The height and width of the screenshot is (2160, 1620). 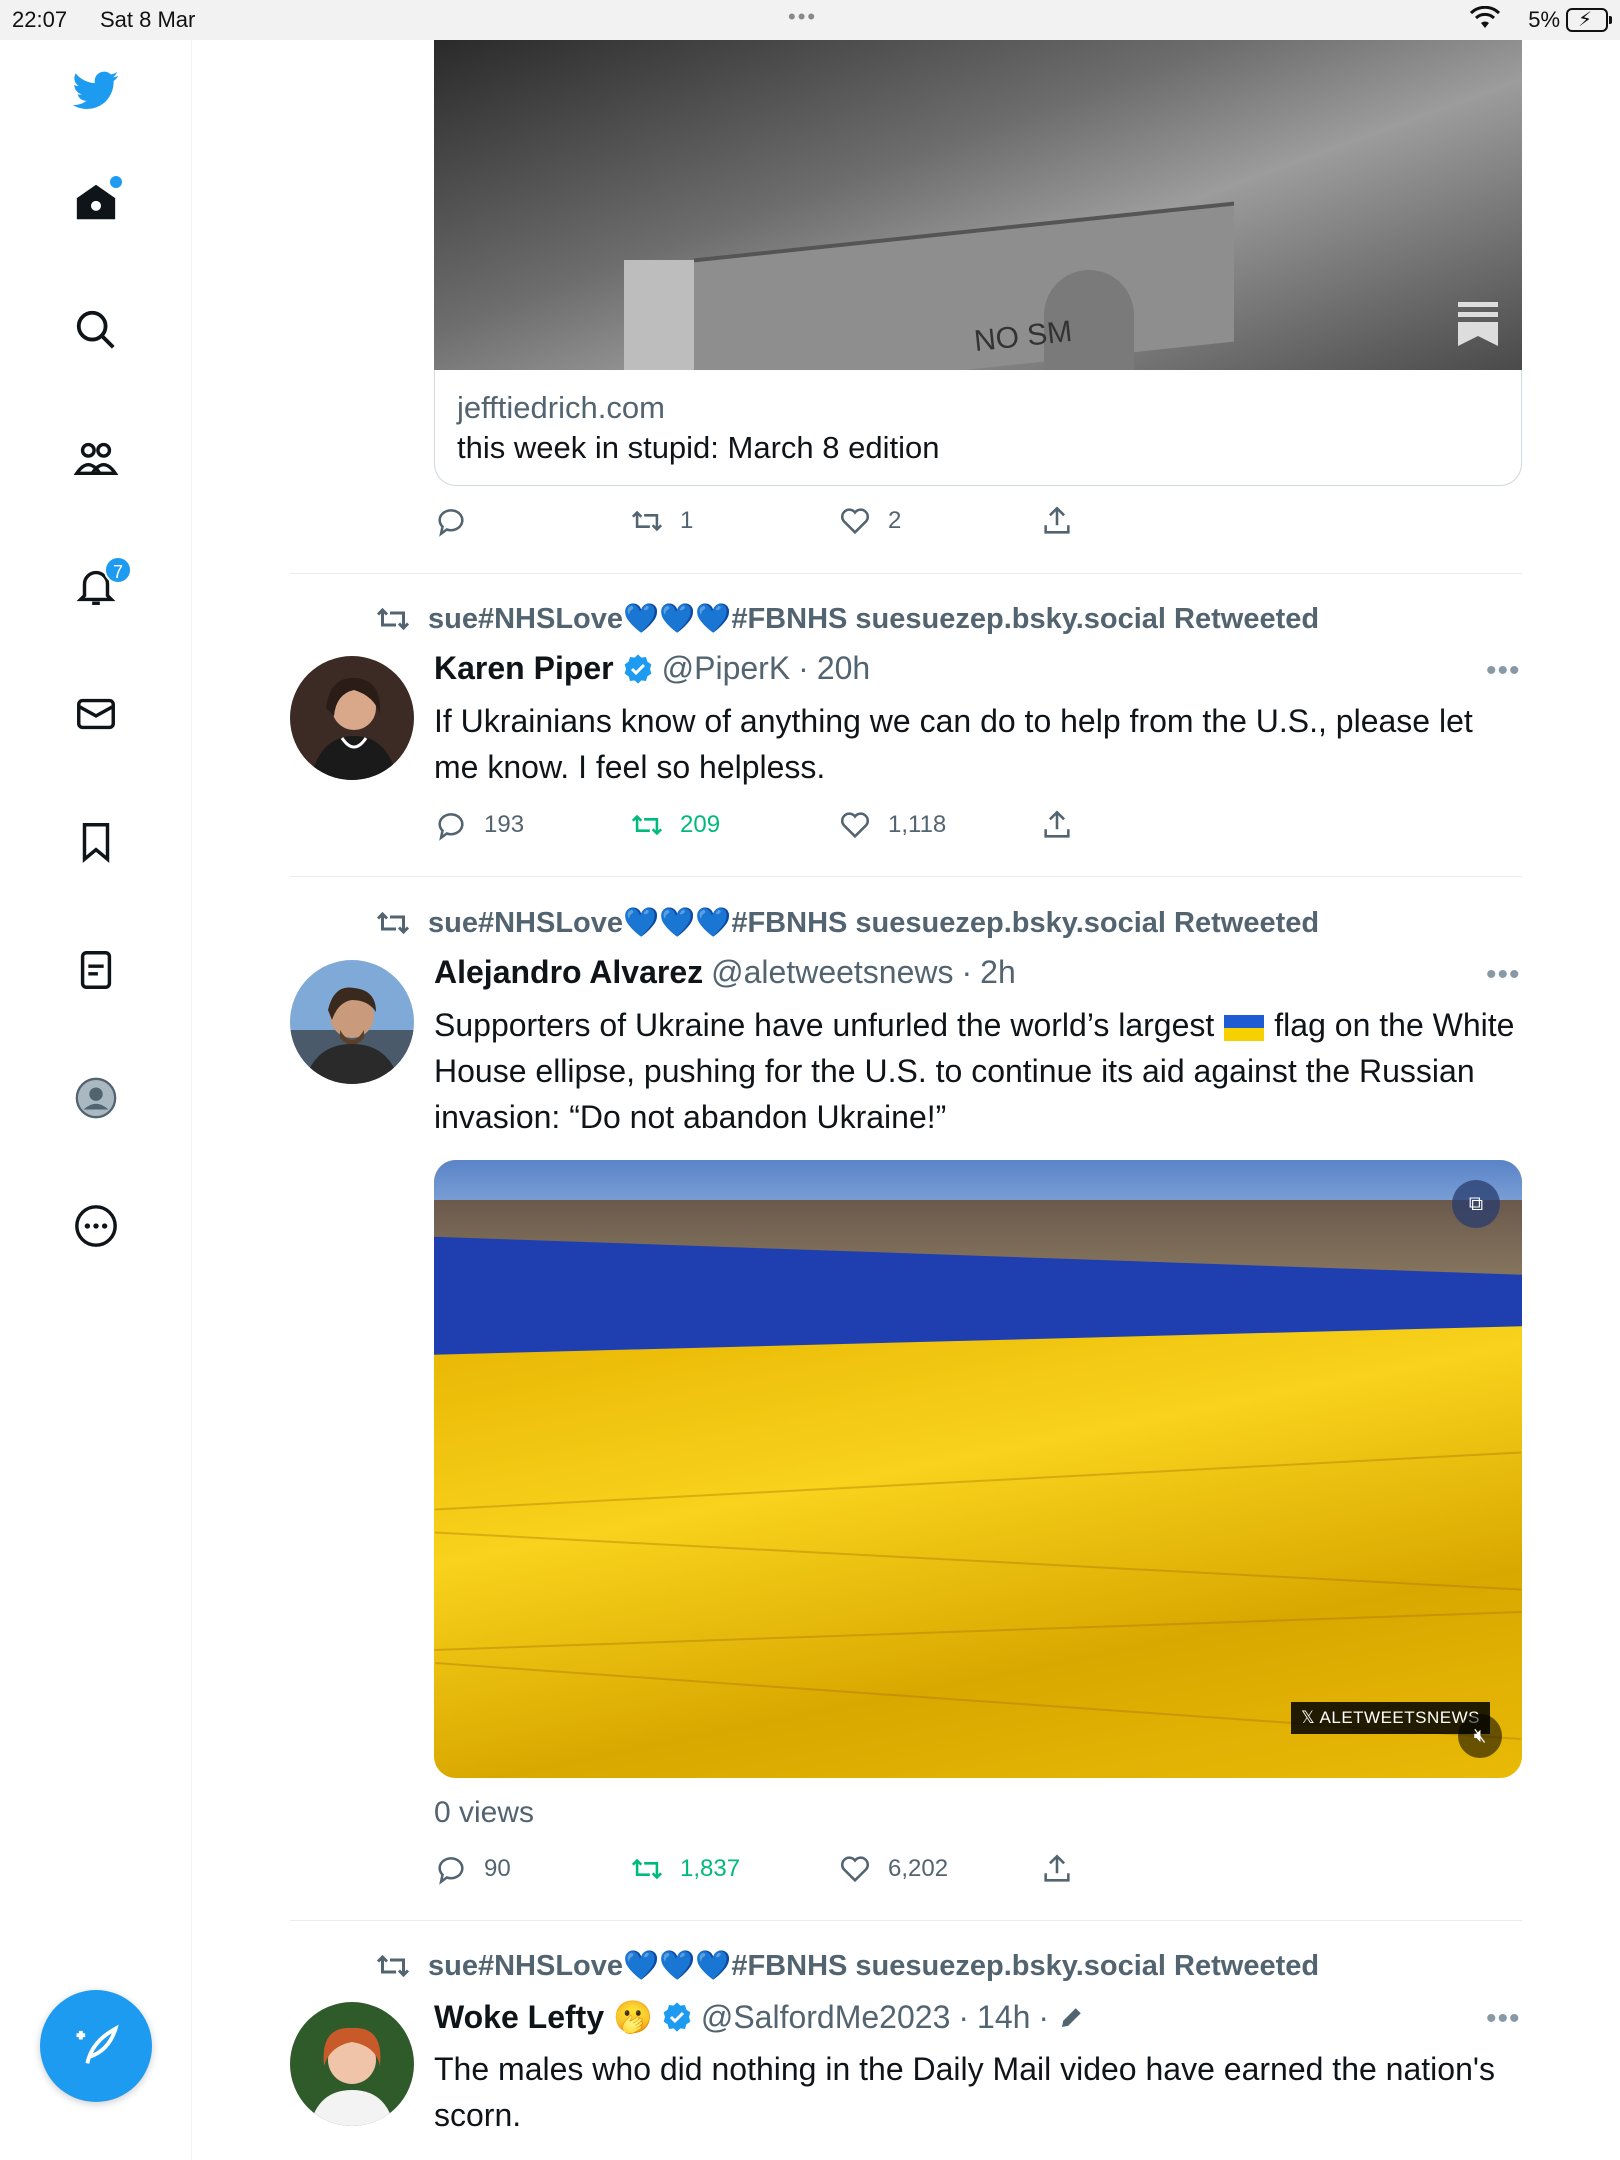 What do you see at coordinates (893, 1869) in the screenshot?
I see `like-button: 6,202` at bounding box center [893, 1869].